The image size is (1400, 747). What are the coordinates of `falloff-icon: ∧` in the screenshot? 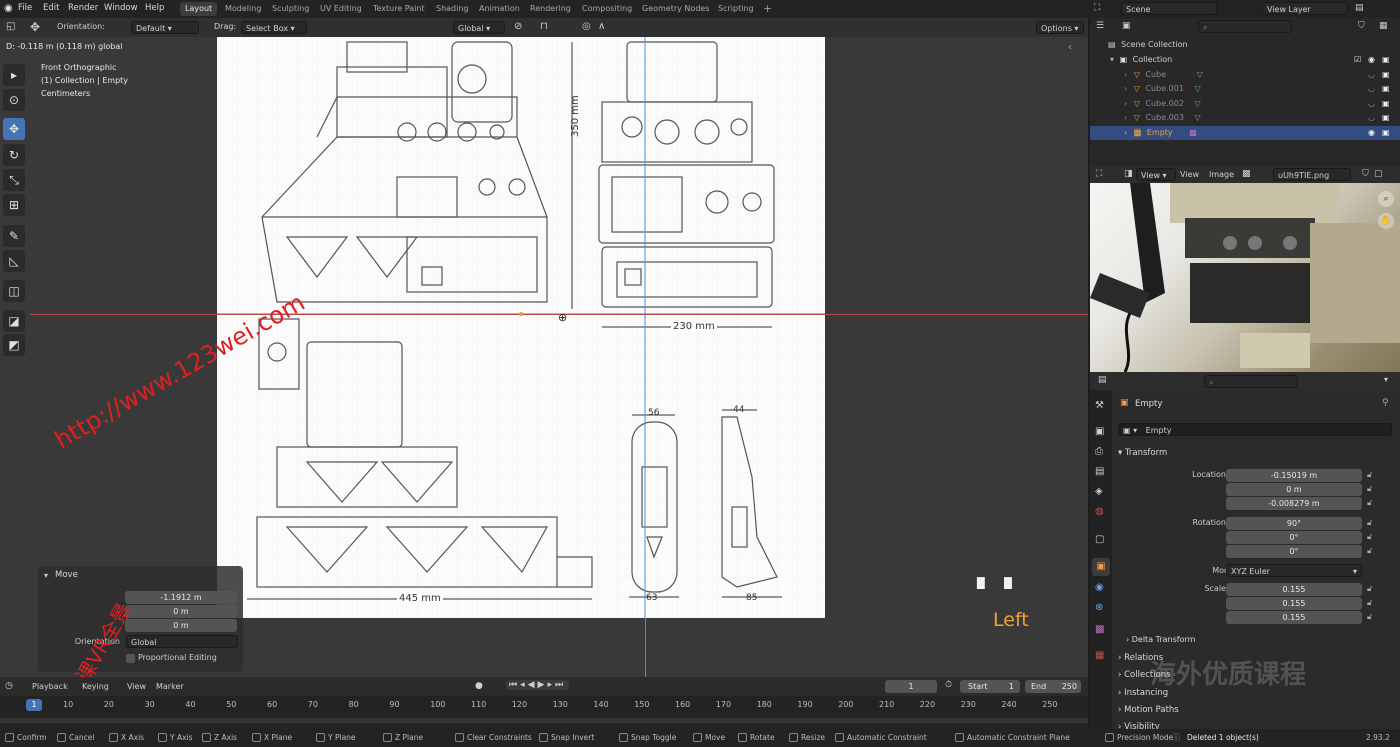 It's located at (601, 26).